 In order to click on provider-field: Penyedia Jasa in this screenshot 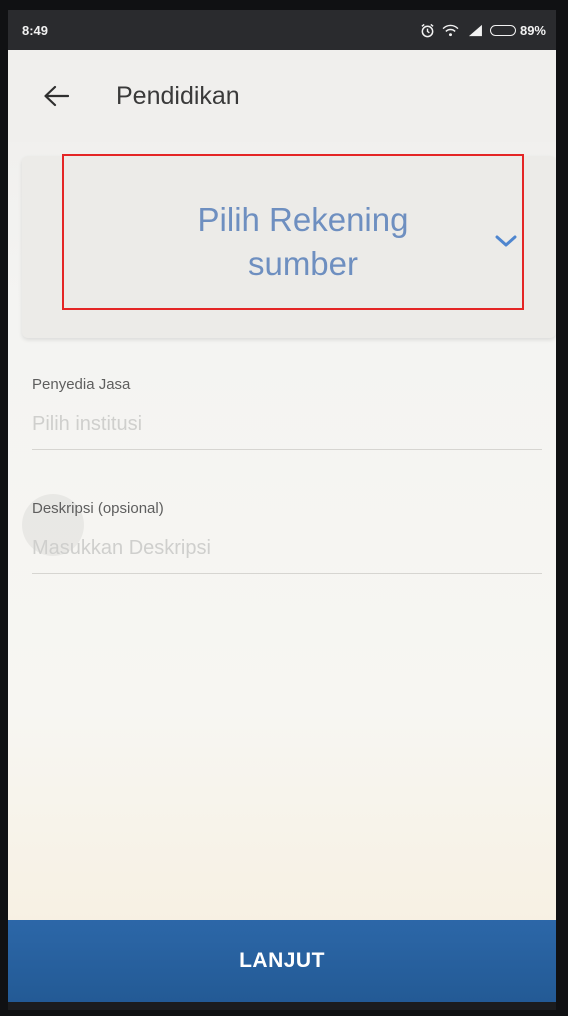, I will do `click(287, 413)`.